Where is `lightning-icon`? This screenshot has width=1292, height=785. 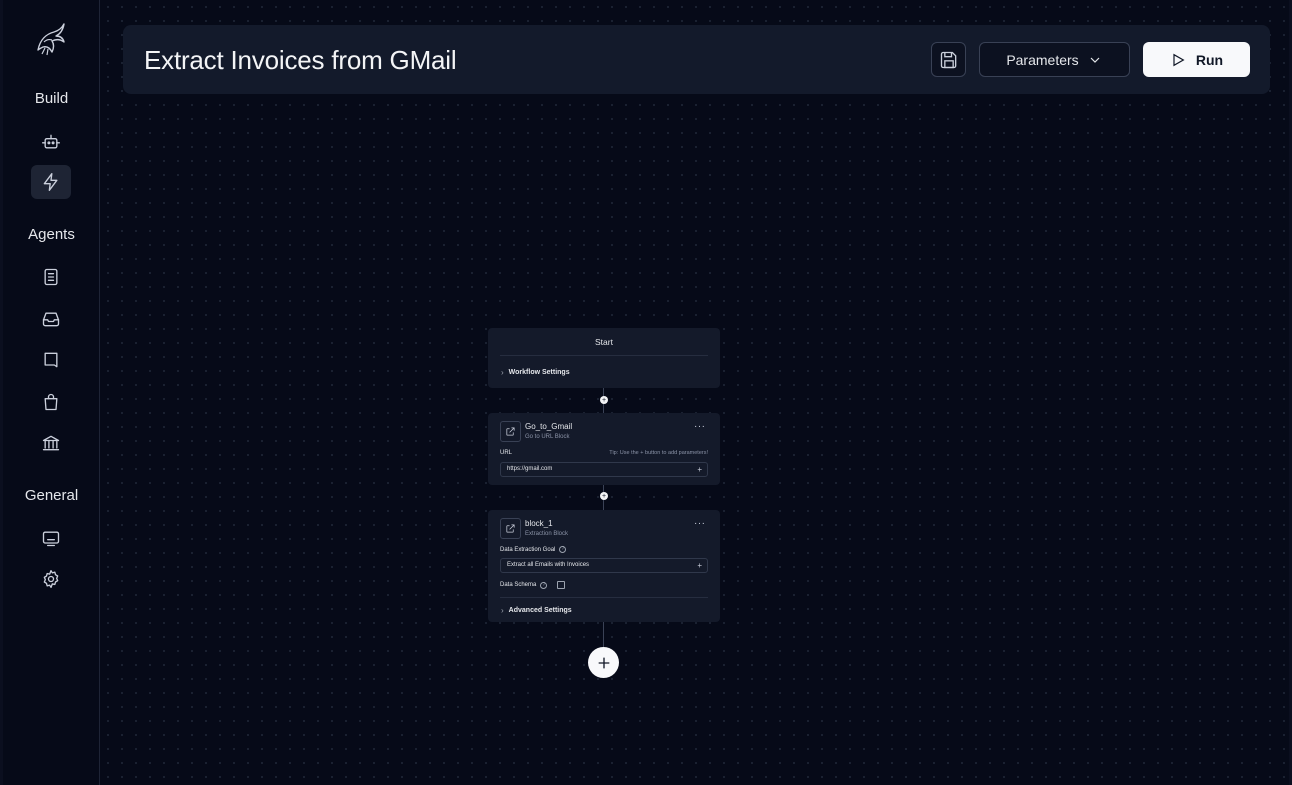 lightning-icon is located at coordinates (50, 182).